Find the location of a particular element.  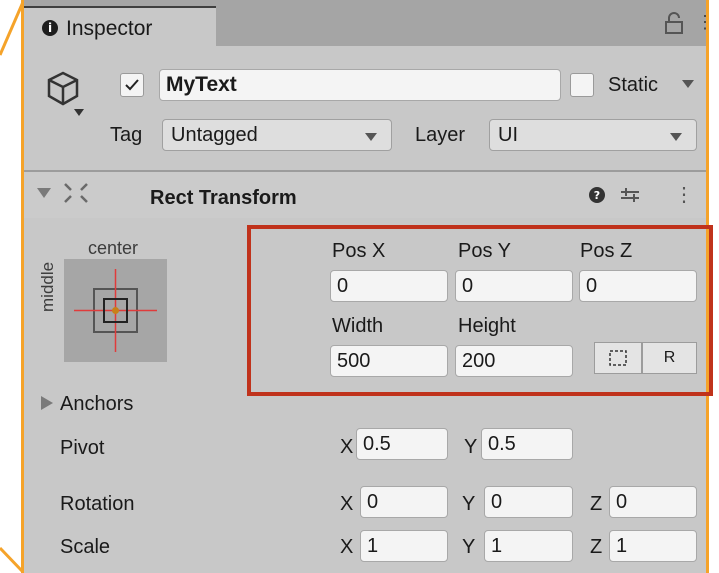

anchors-label: Anchors is located at coordinates (96, 404).